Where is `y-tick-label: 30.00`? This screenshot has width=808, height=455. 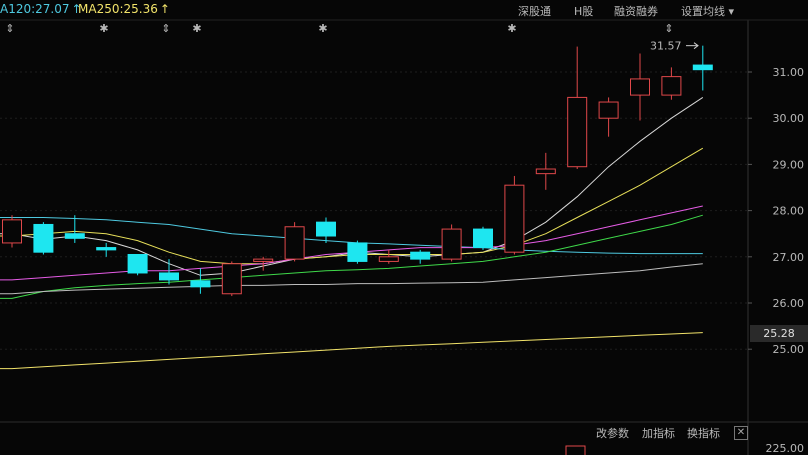 y-tick-label: 30.00 is located at coordinates (789, 118).